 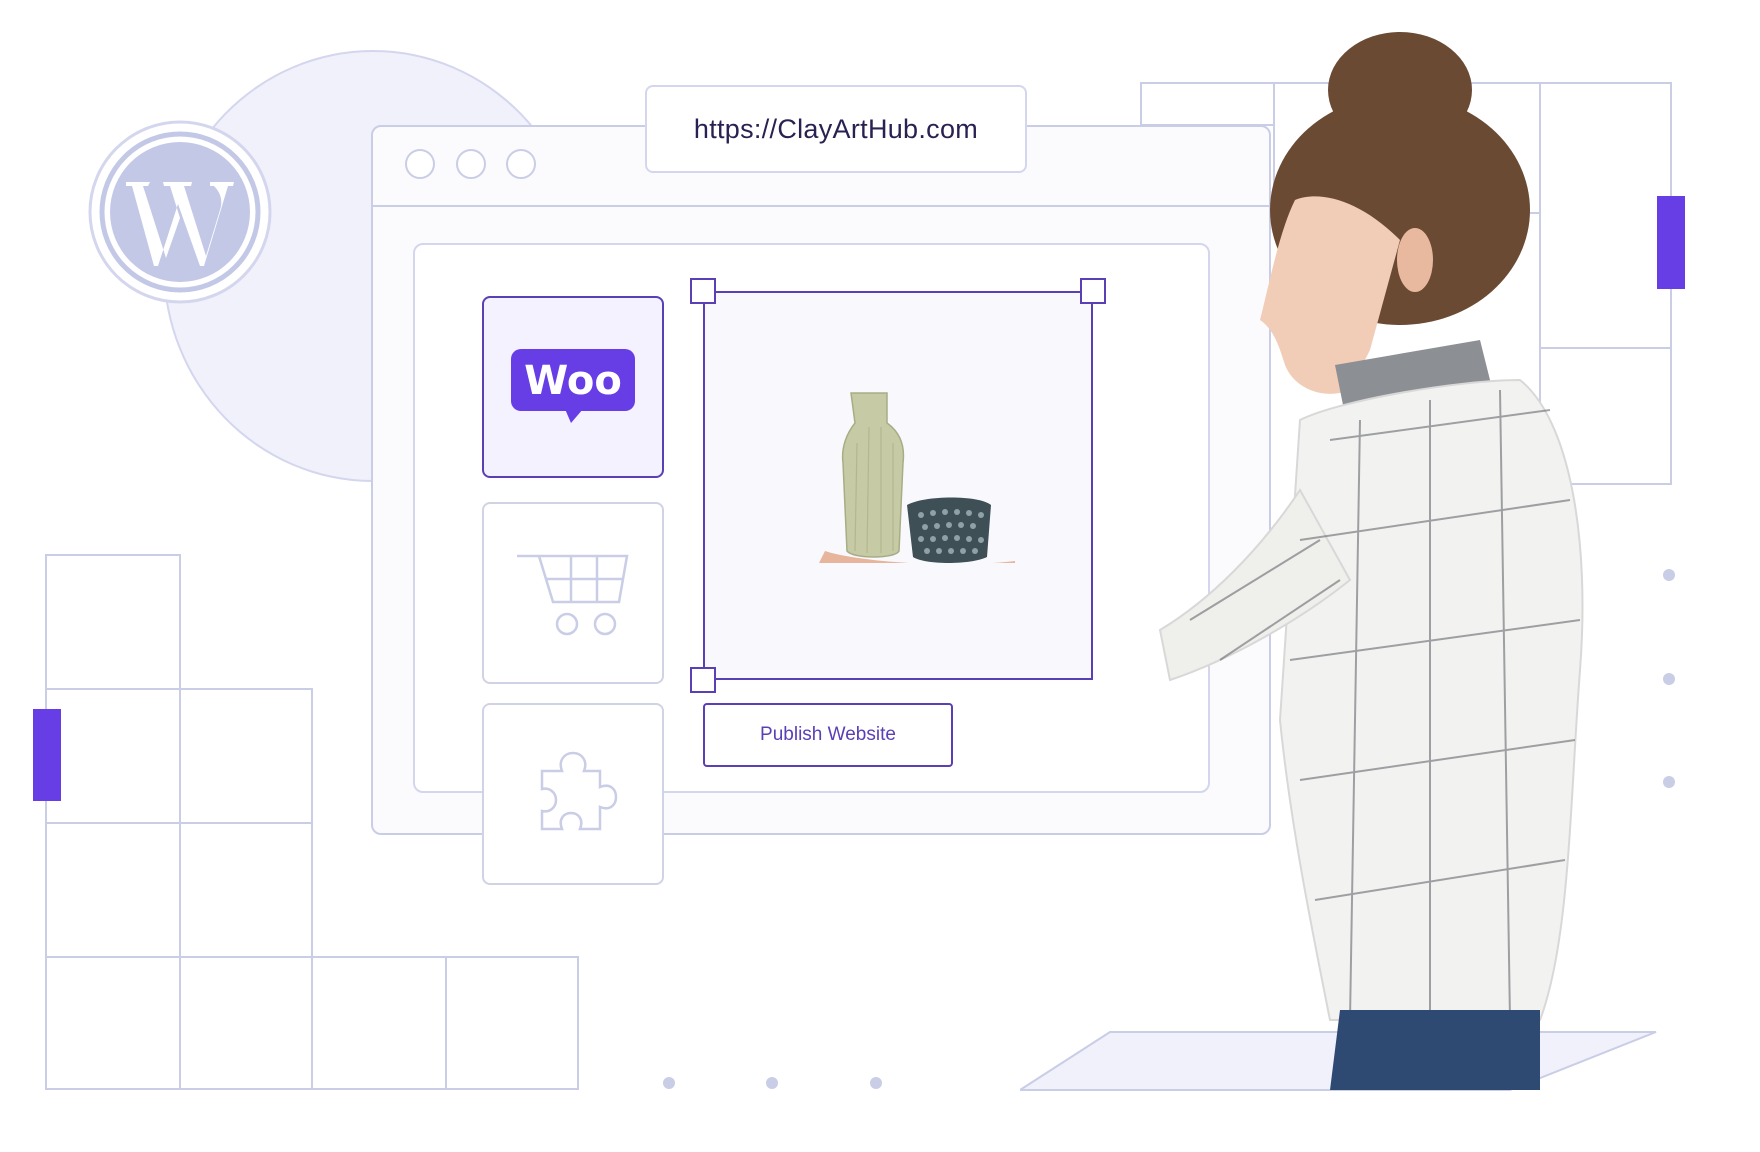 What do you see at coordinates (703, 291) in the screenshot?
I see `resize-handle-top-left` at bounding box center [703, 291].